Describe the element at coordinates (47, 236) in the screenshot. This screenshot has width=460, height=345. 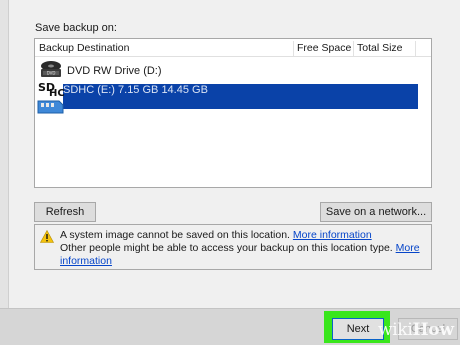
I see `warning-icon` at that location.